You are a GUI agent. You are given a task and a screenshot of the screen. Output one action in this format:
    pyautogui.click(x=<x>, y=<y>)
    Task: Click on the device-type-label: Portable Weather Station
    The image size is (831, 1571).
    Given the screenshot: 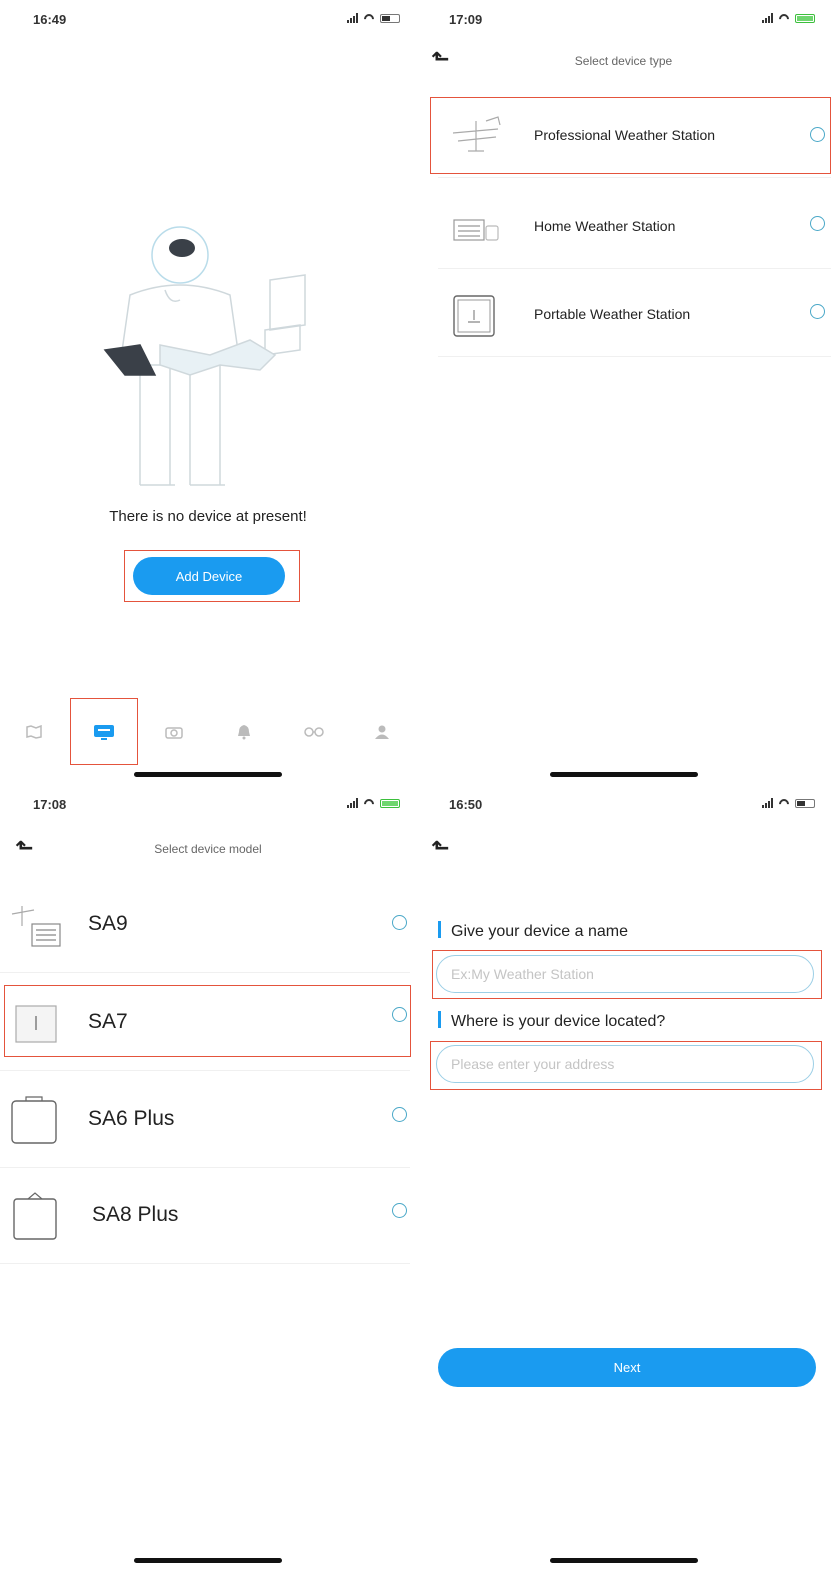 What is the action you would take?
    pyautogui.click(x=612, y=314)
    